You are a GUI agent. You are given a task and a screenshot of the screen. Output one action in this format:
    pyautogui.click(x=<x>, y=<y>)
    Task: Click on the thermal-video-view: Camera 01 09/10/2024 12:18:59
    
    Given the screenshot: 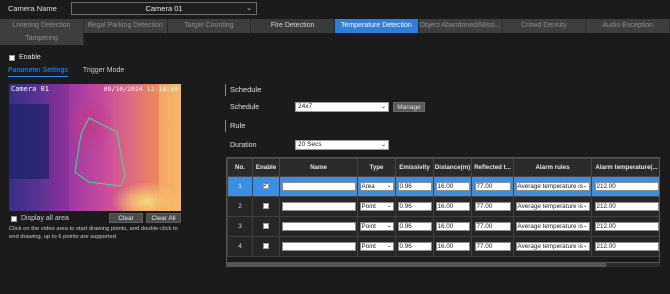 What is the action you would take?
    pyautogui.click(x=95, y=147)
    